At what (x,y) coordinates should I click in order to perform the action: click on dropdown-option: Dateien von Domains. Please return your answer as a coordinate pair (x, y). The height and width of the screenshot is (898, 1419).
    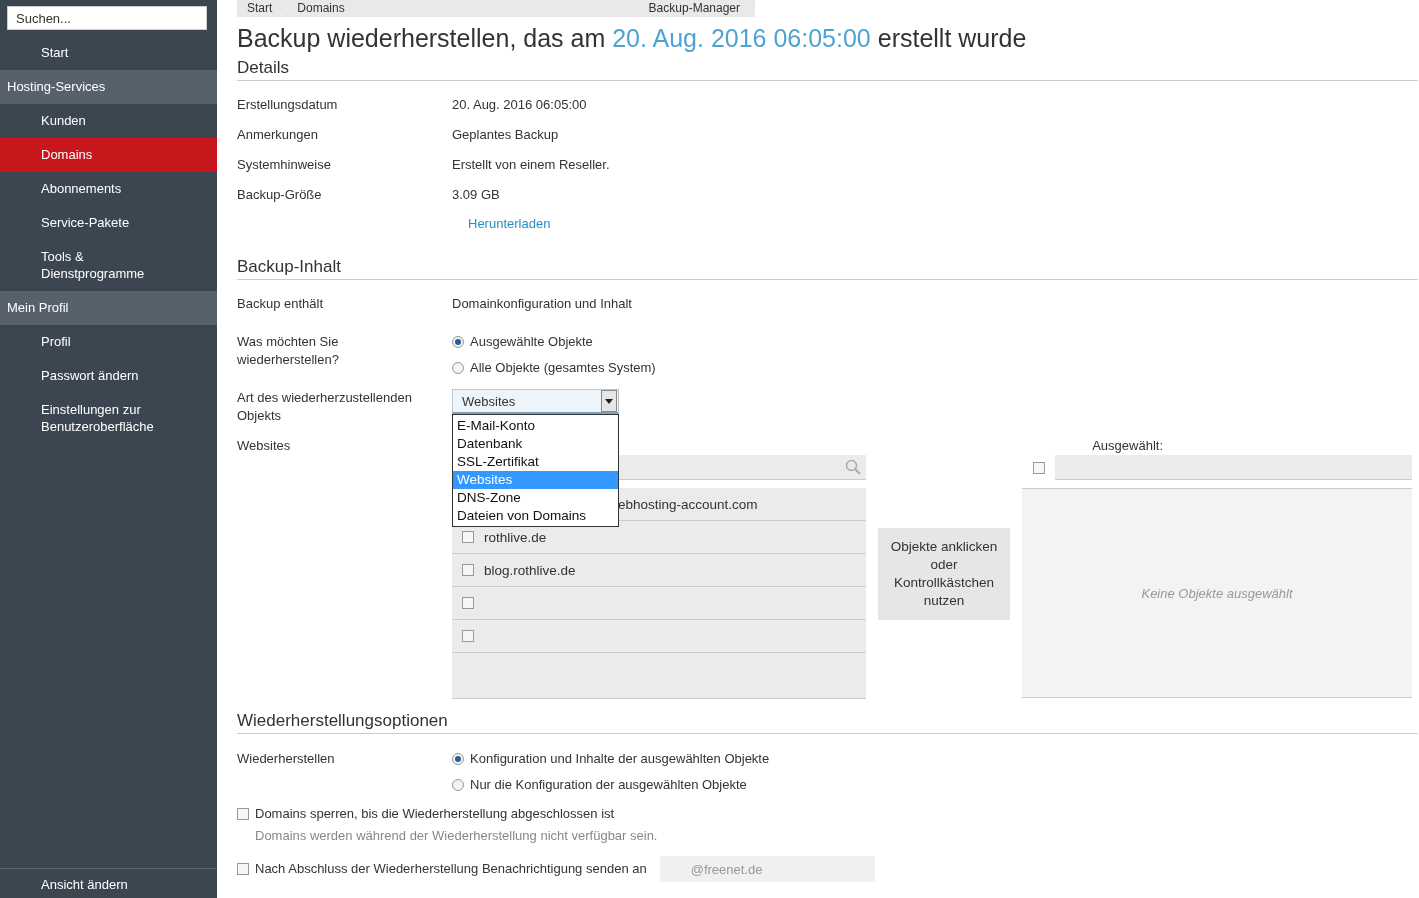
    Looking at the image, I should click on (535, 516).